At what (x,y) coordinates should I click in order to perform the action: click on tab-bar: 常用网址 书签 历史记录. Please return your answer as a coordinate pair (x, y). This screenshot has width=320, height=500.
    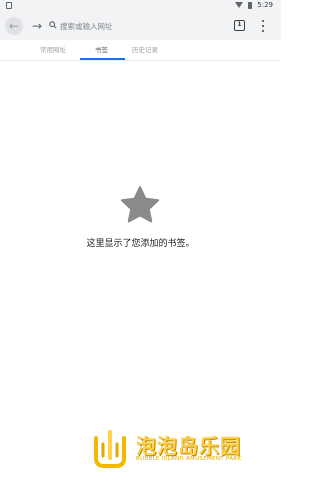
    Looking at the image, I should click on (140, 50).